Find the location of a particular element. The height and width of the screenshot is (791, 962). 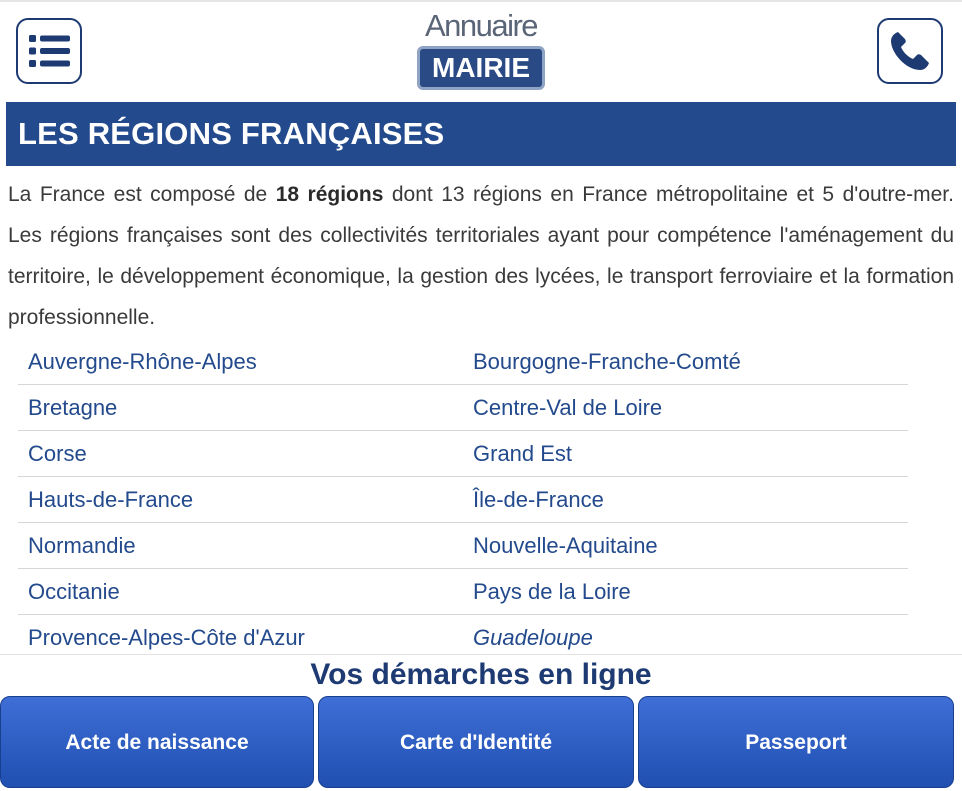

region-link: Île-de-France is located at coordinates (538, 499).